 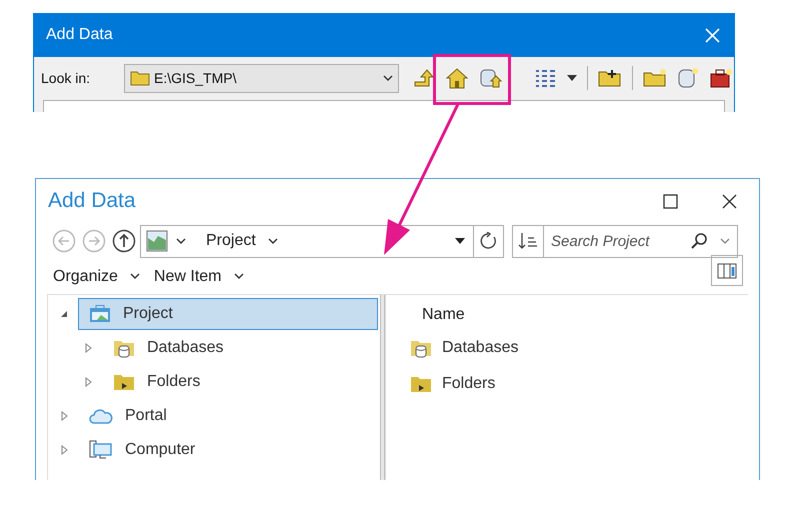 I want to click on tree-item: Portal, so click(x=228, y=416).